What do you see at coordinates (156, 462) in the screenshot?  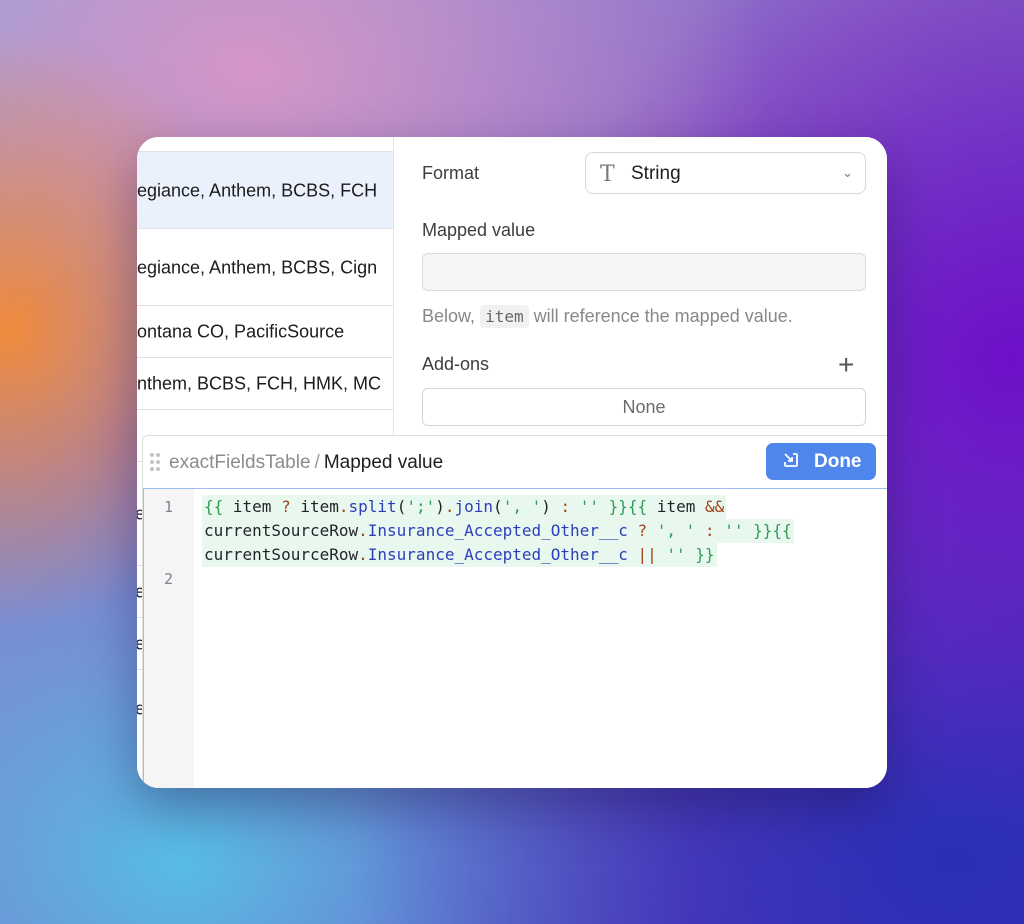 I see `drag-handle-icon` at bounding box center [156, 462].